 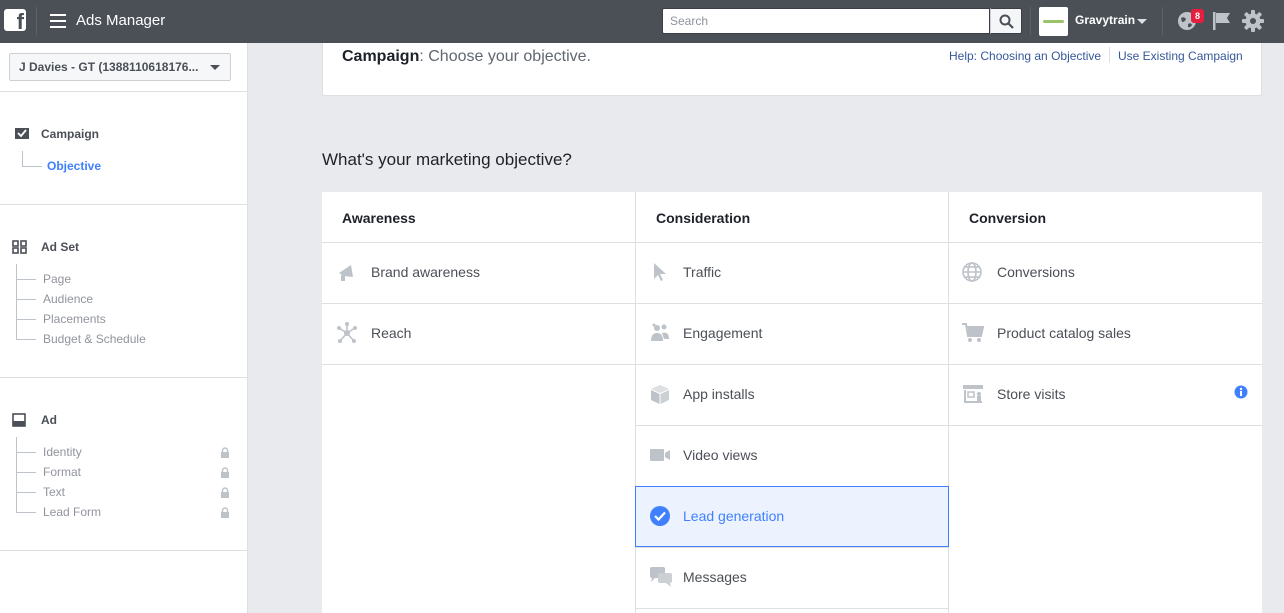 I want to click on marketing-objective-question: What's your marketing objective?, so click(x=447, y=159).